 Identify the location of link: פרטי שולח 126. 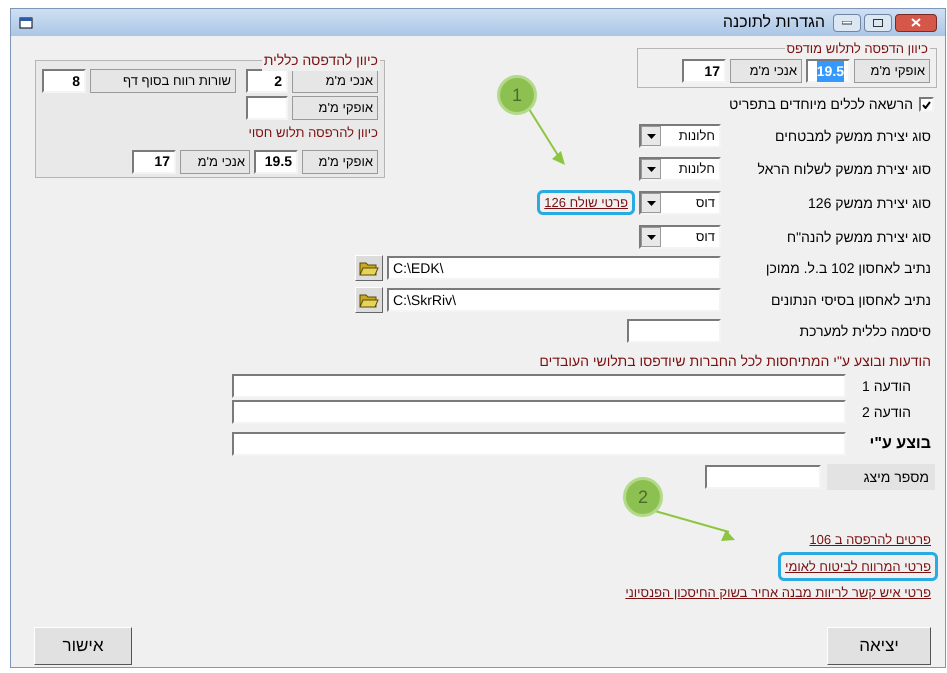
(586, 203).